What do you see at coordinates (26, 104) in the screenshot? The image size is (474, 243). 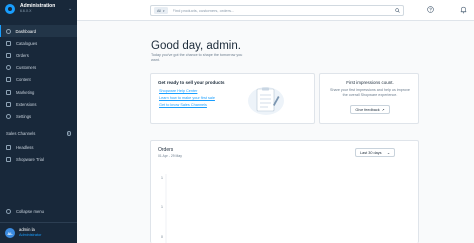 I see `sidebar-item-label: Extensions` at bounding box center [26, 104].